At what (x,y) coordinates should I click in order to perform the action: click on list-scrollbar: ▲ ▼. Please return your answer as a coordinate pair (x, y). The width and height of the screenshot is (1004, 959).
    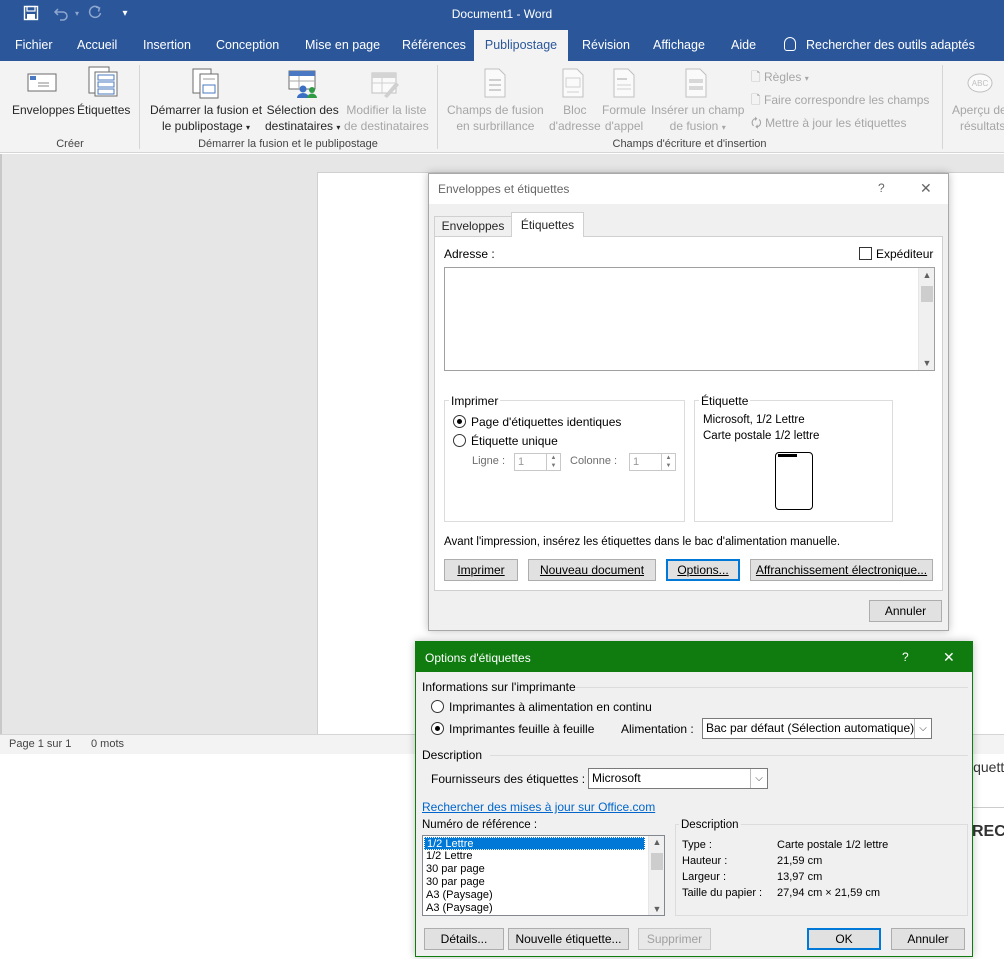
    Looking at the image, I should click on (656, 875).